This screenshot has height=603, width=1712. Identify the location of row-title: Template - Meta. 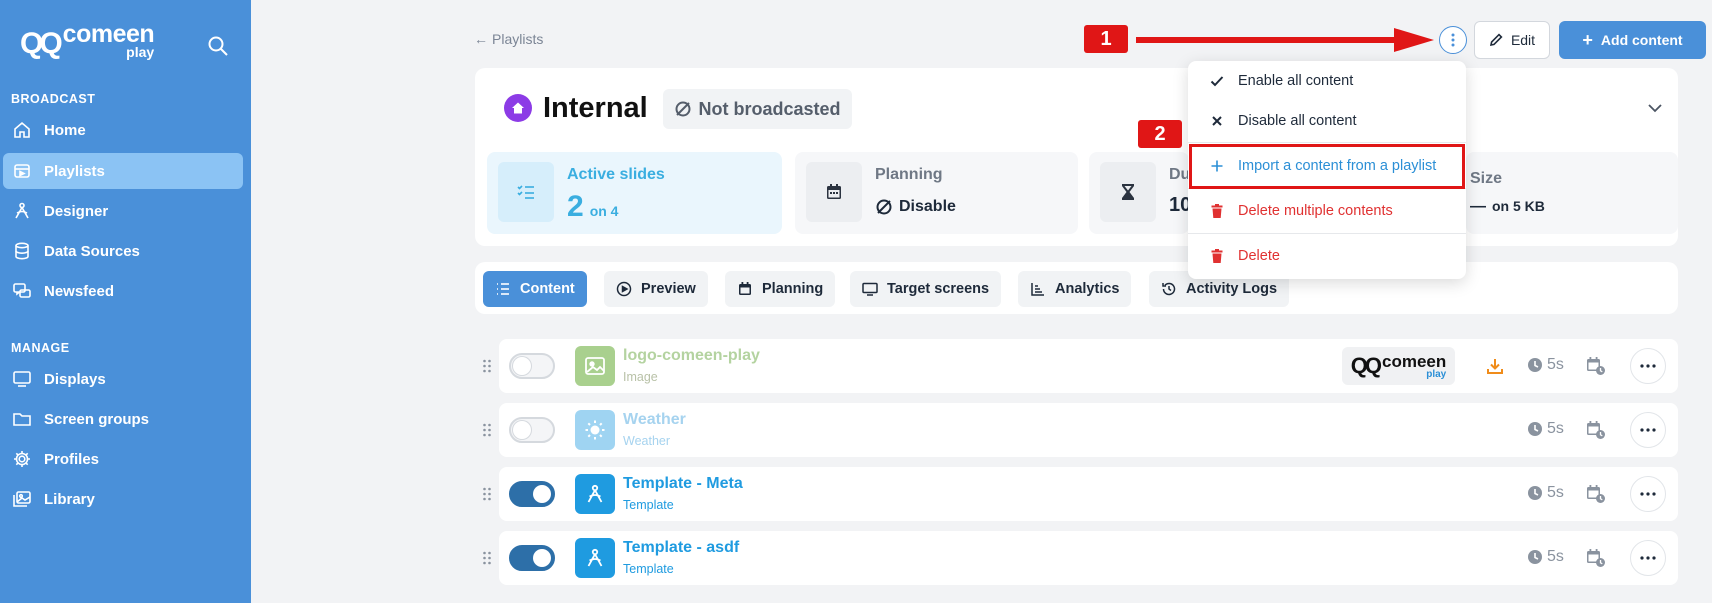
(683, 484).